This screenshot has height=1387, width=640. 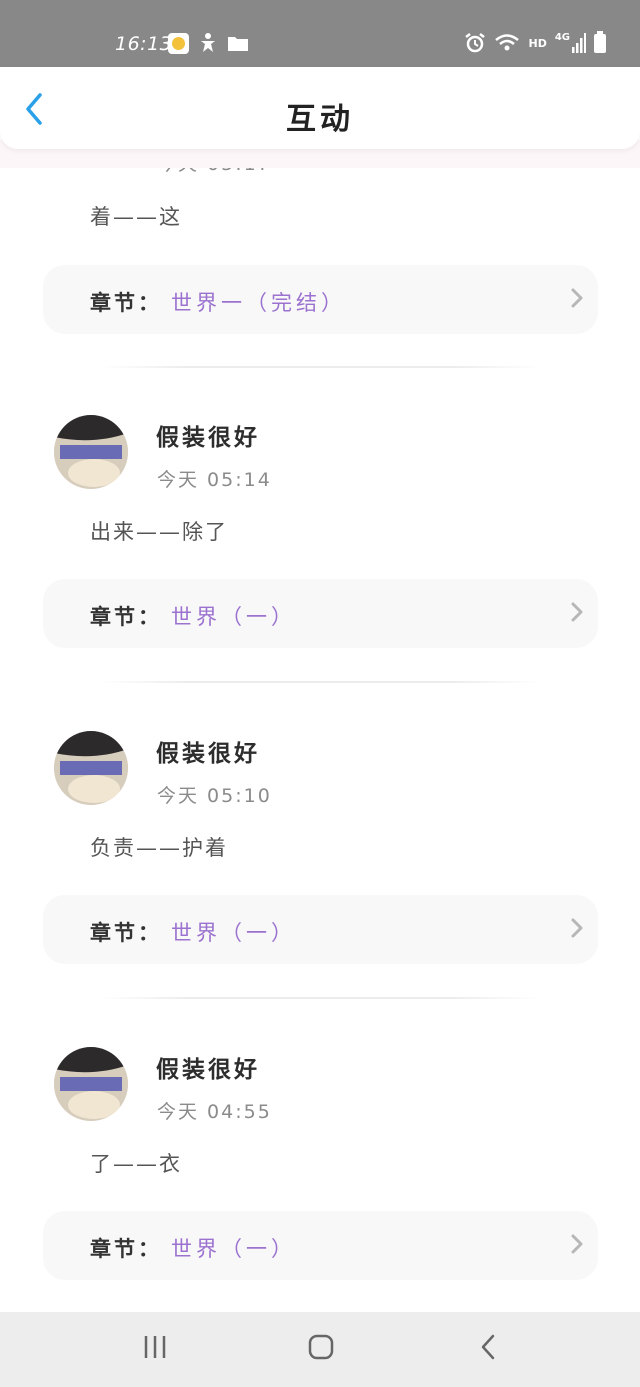 What do you see at coordinates (214, 480) in the screenshot?
I see `comment-time: 今天 05:14` at bounding box center [214, 480].